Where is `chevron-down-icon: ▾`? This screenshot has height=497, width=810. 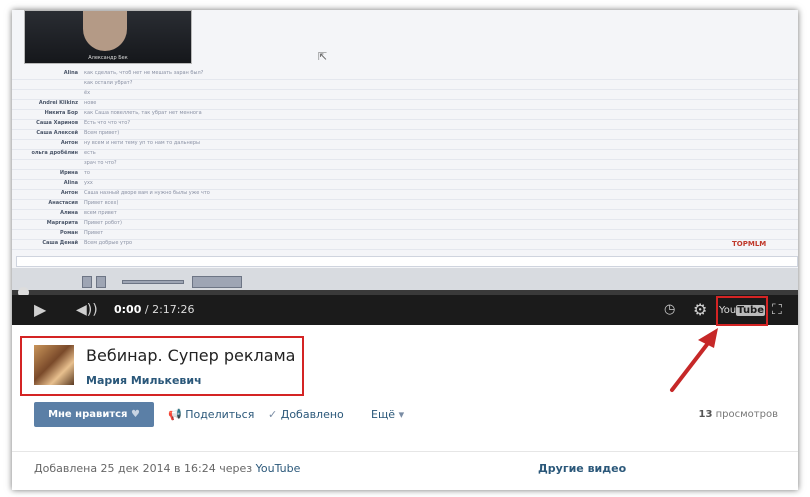
chevron-down-icon: ▾ is located at coordinates (401, 414).